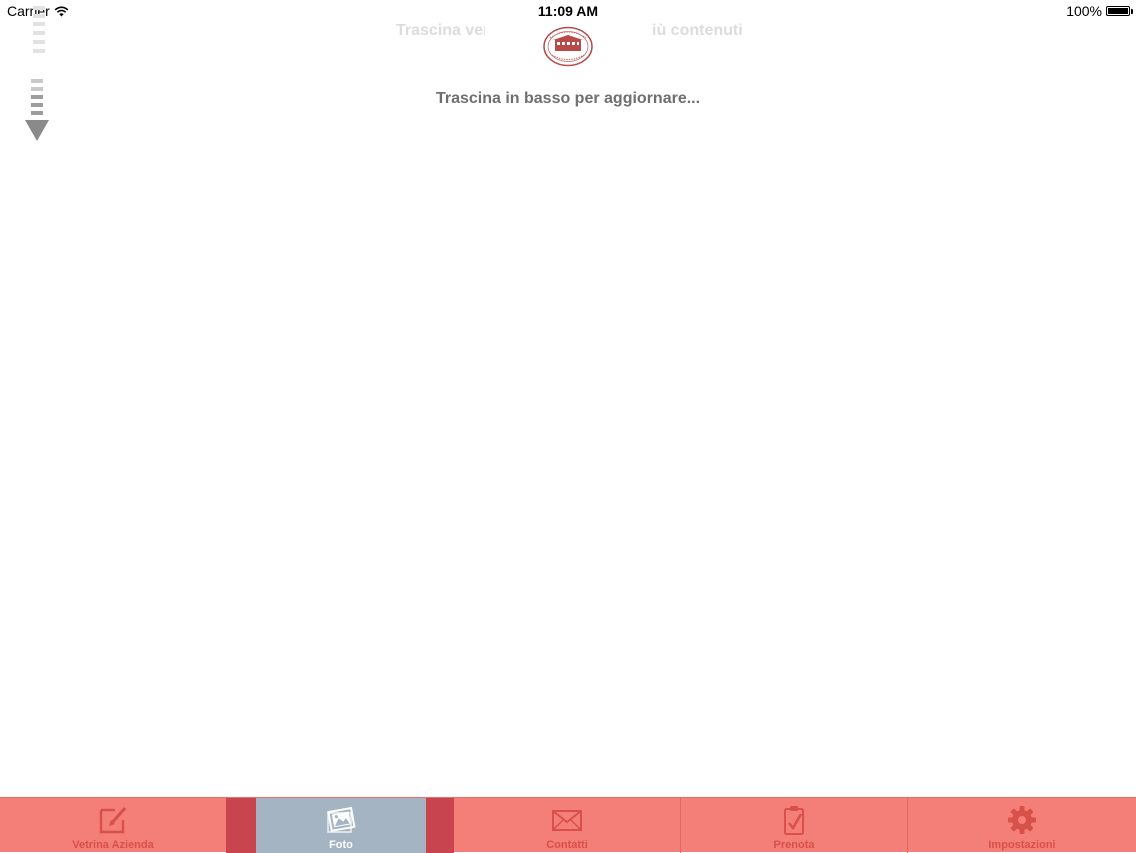  Describe the element at coordinates (1022, 845) in the screenshot. I see `tab-label: Impostazioni` at that location.